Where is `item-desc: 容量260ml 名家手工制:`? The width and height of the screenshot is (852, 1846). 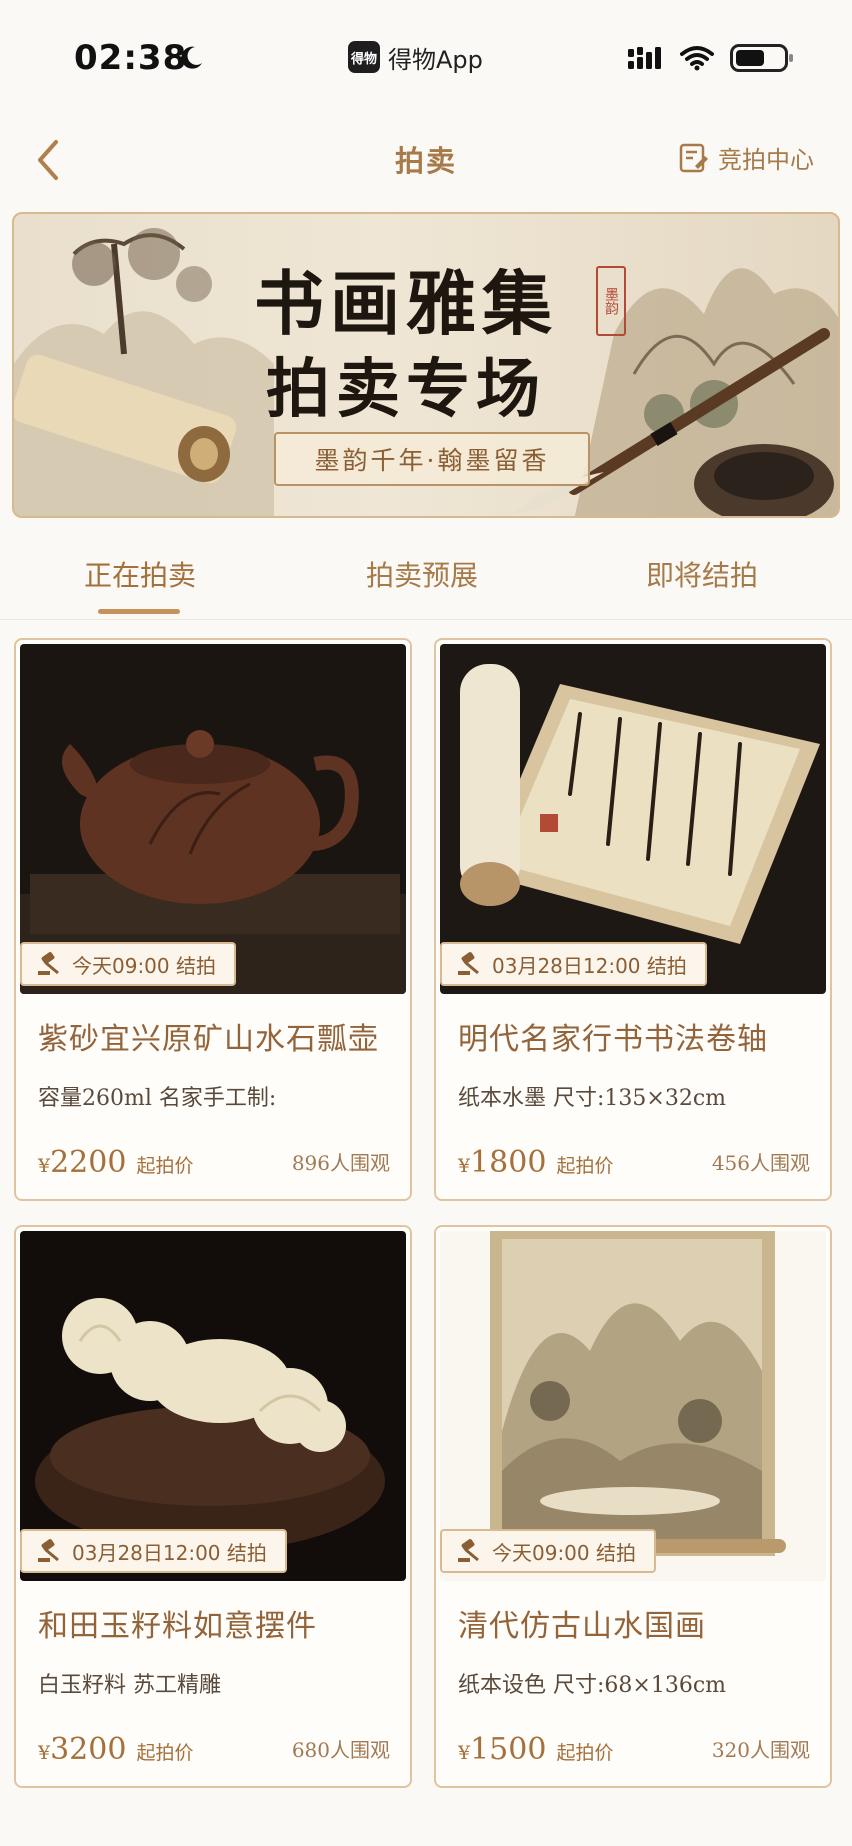 item-desc: 容量260ml 名家手工制: is located at coordinates (157, 1098).